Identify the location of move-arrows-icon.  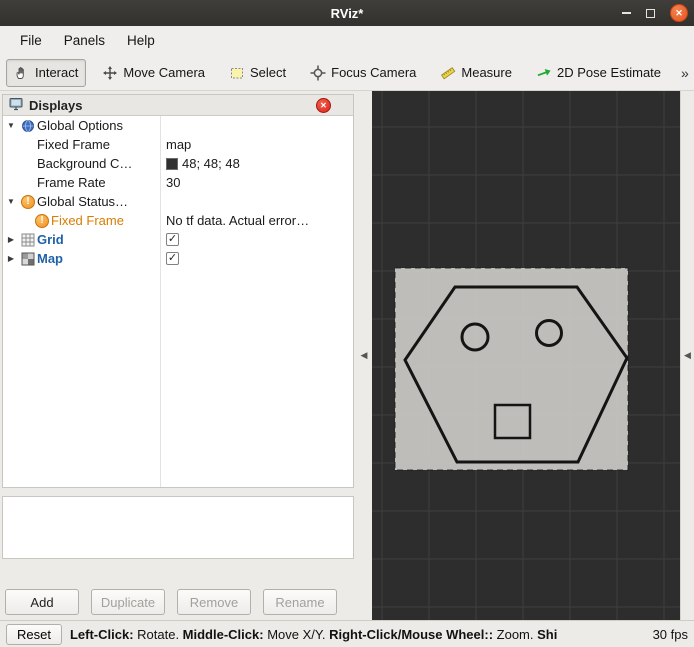
(110, 73).